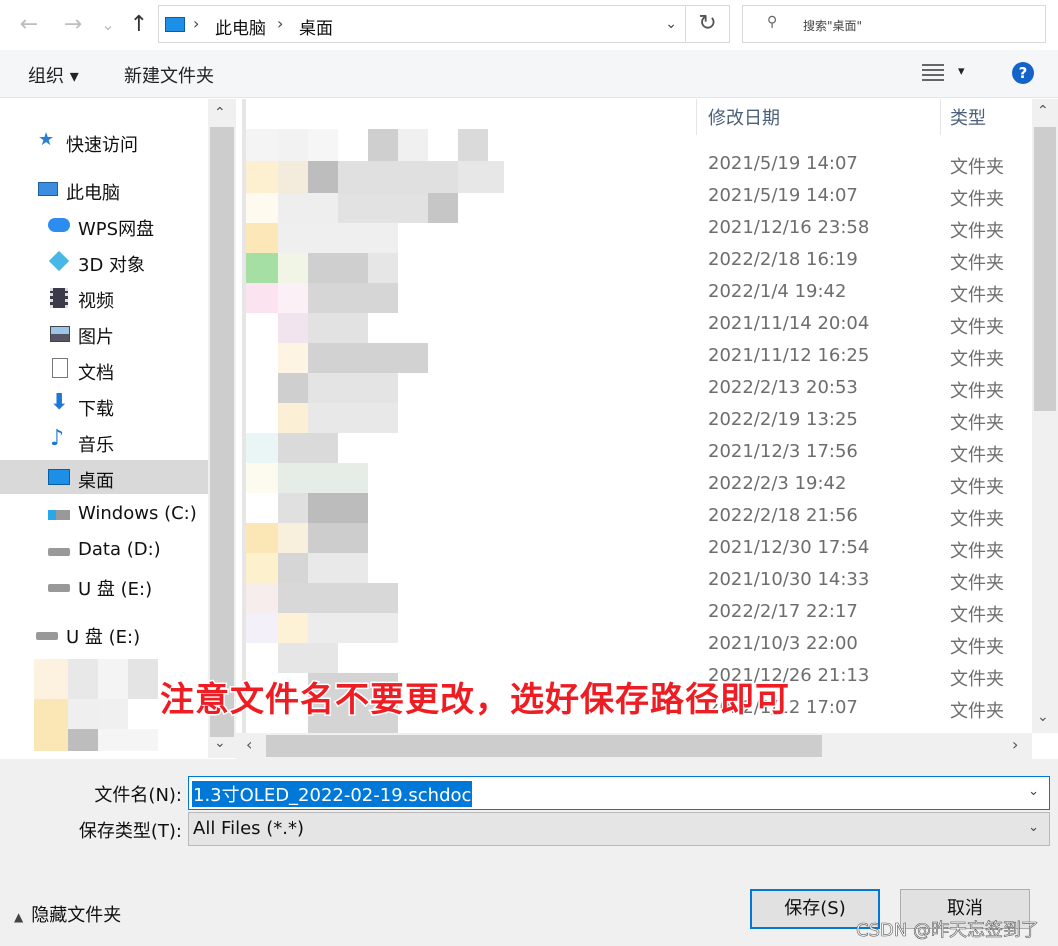  I want to click on sidebar-item-3d-objects: 3D 对象, so click(104, 261).